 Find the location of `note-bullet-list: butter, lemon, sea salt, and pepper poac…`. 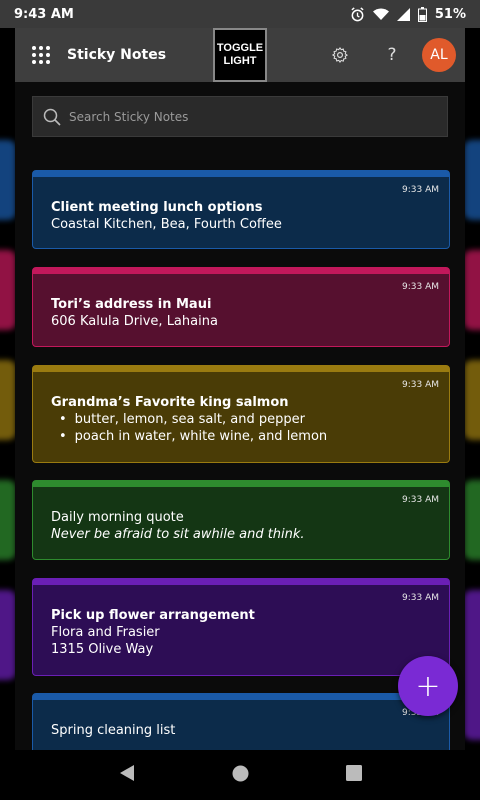

note-bullet-list: butter, lemon, sea salt, and pepper poac… is located at coordinates (241, 428).